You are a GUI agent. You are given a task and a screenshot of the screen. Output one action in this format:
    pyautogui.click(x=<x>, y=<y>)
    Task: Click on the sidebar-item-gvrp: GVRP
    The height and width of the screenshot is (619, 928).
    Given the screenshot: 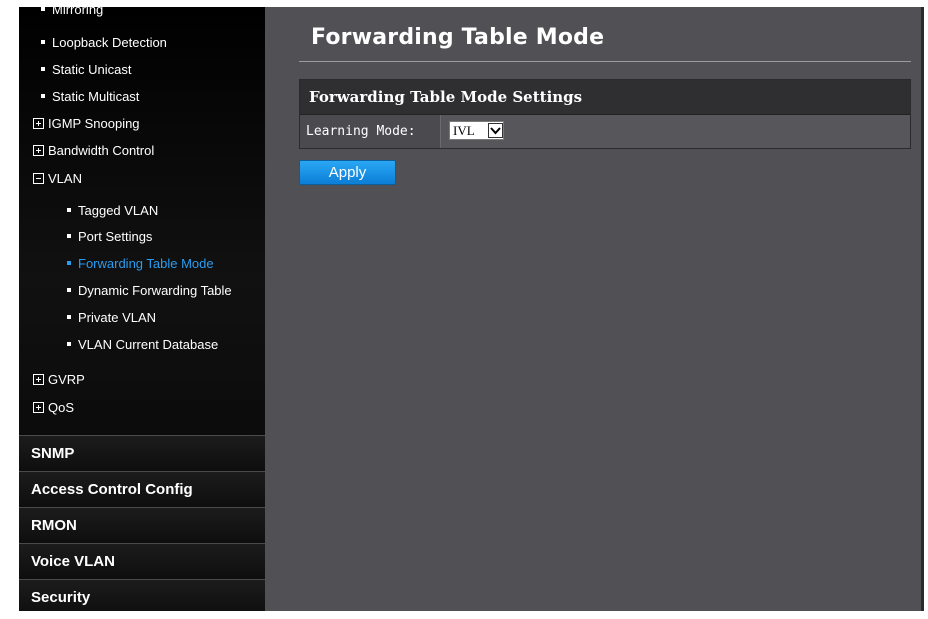 What is the action you would take?
    pyautogui.click(x=59, y=380)
    